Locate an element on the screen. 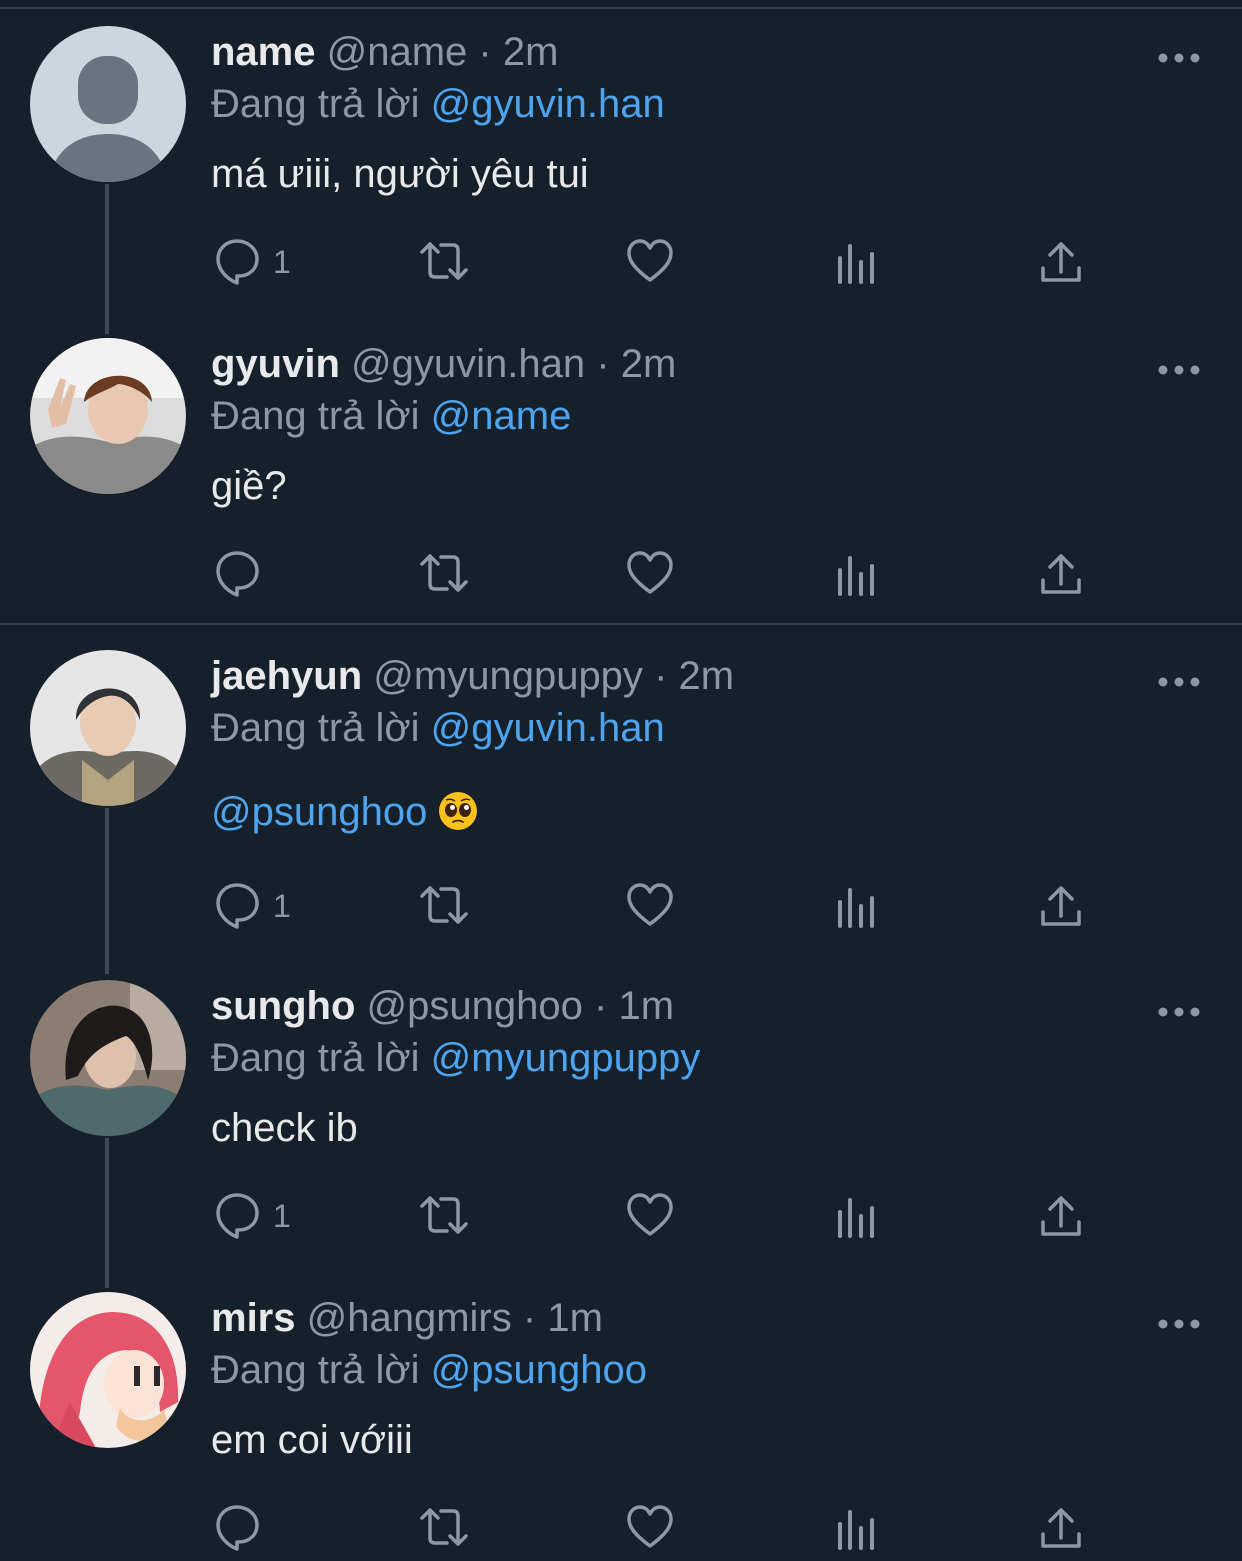  user-handle: @name is located at coordinates (397, 52).